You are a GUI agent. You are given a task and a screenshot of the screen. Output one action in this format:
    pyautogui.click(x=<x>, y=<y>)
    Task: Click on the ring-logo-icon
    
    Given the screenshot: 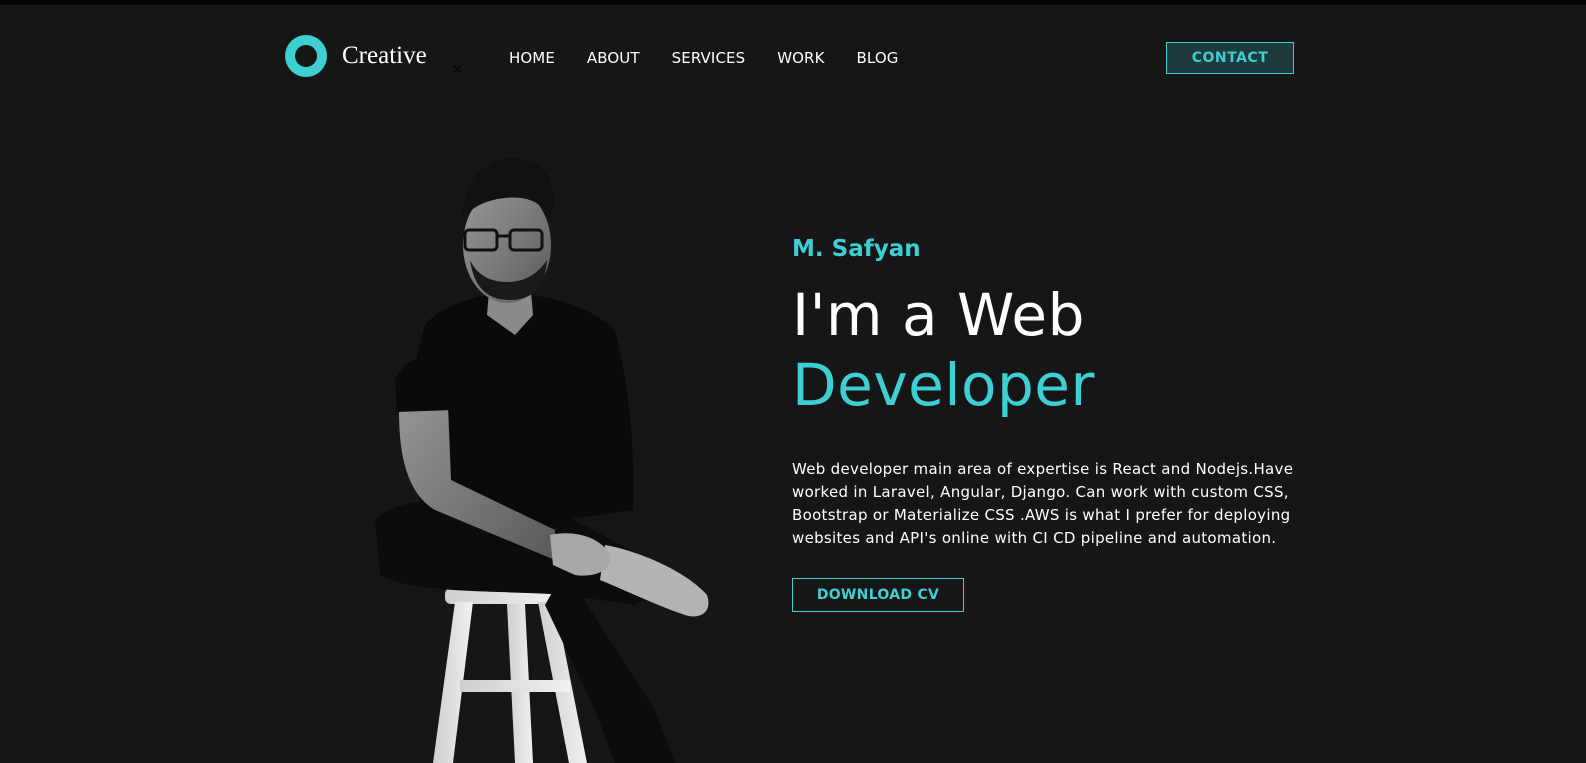 What is the action you would take?
    pyautogui.click(x=306, y=56)
    